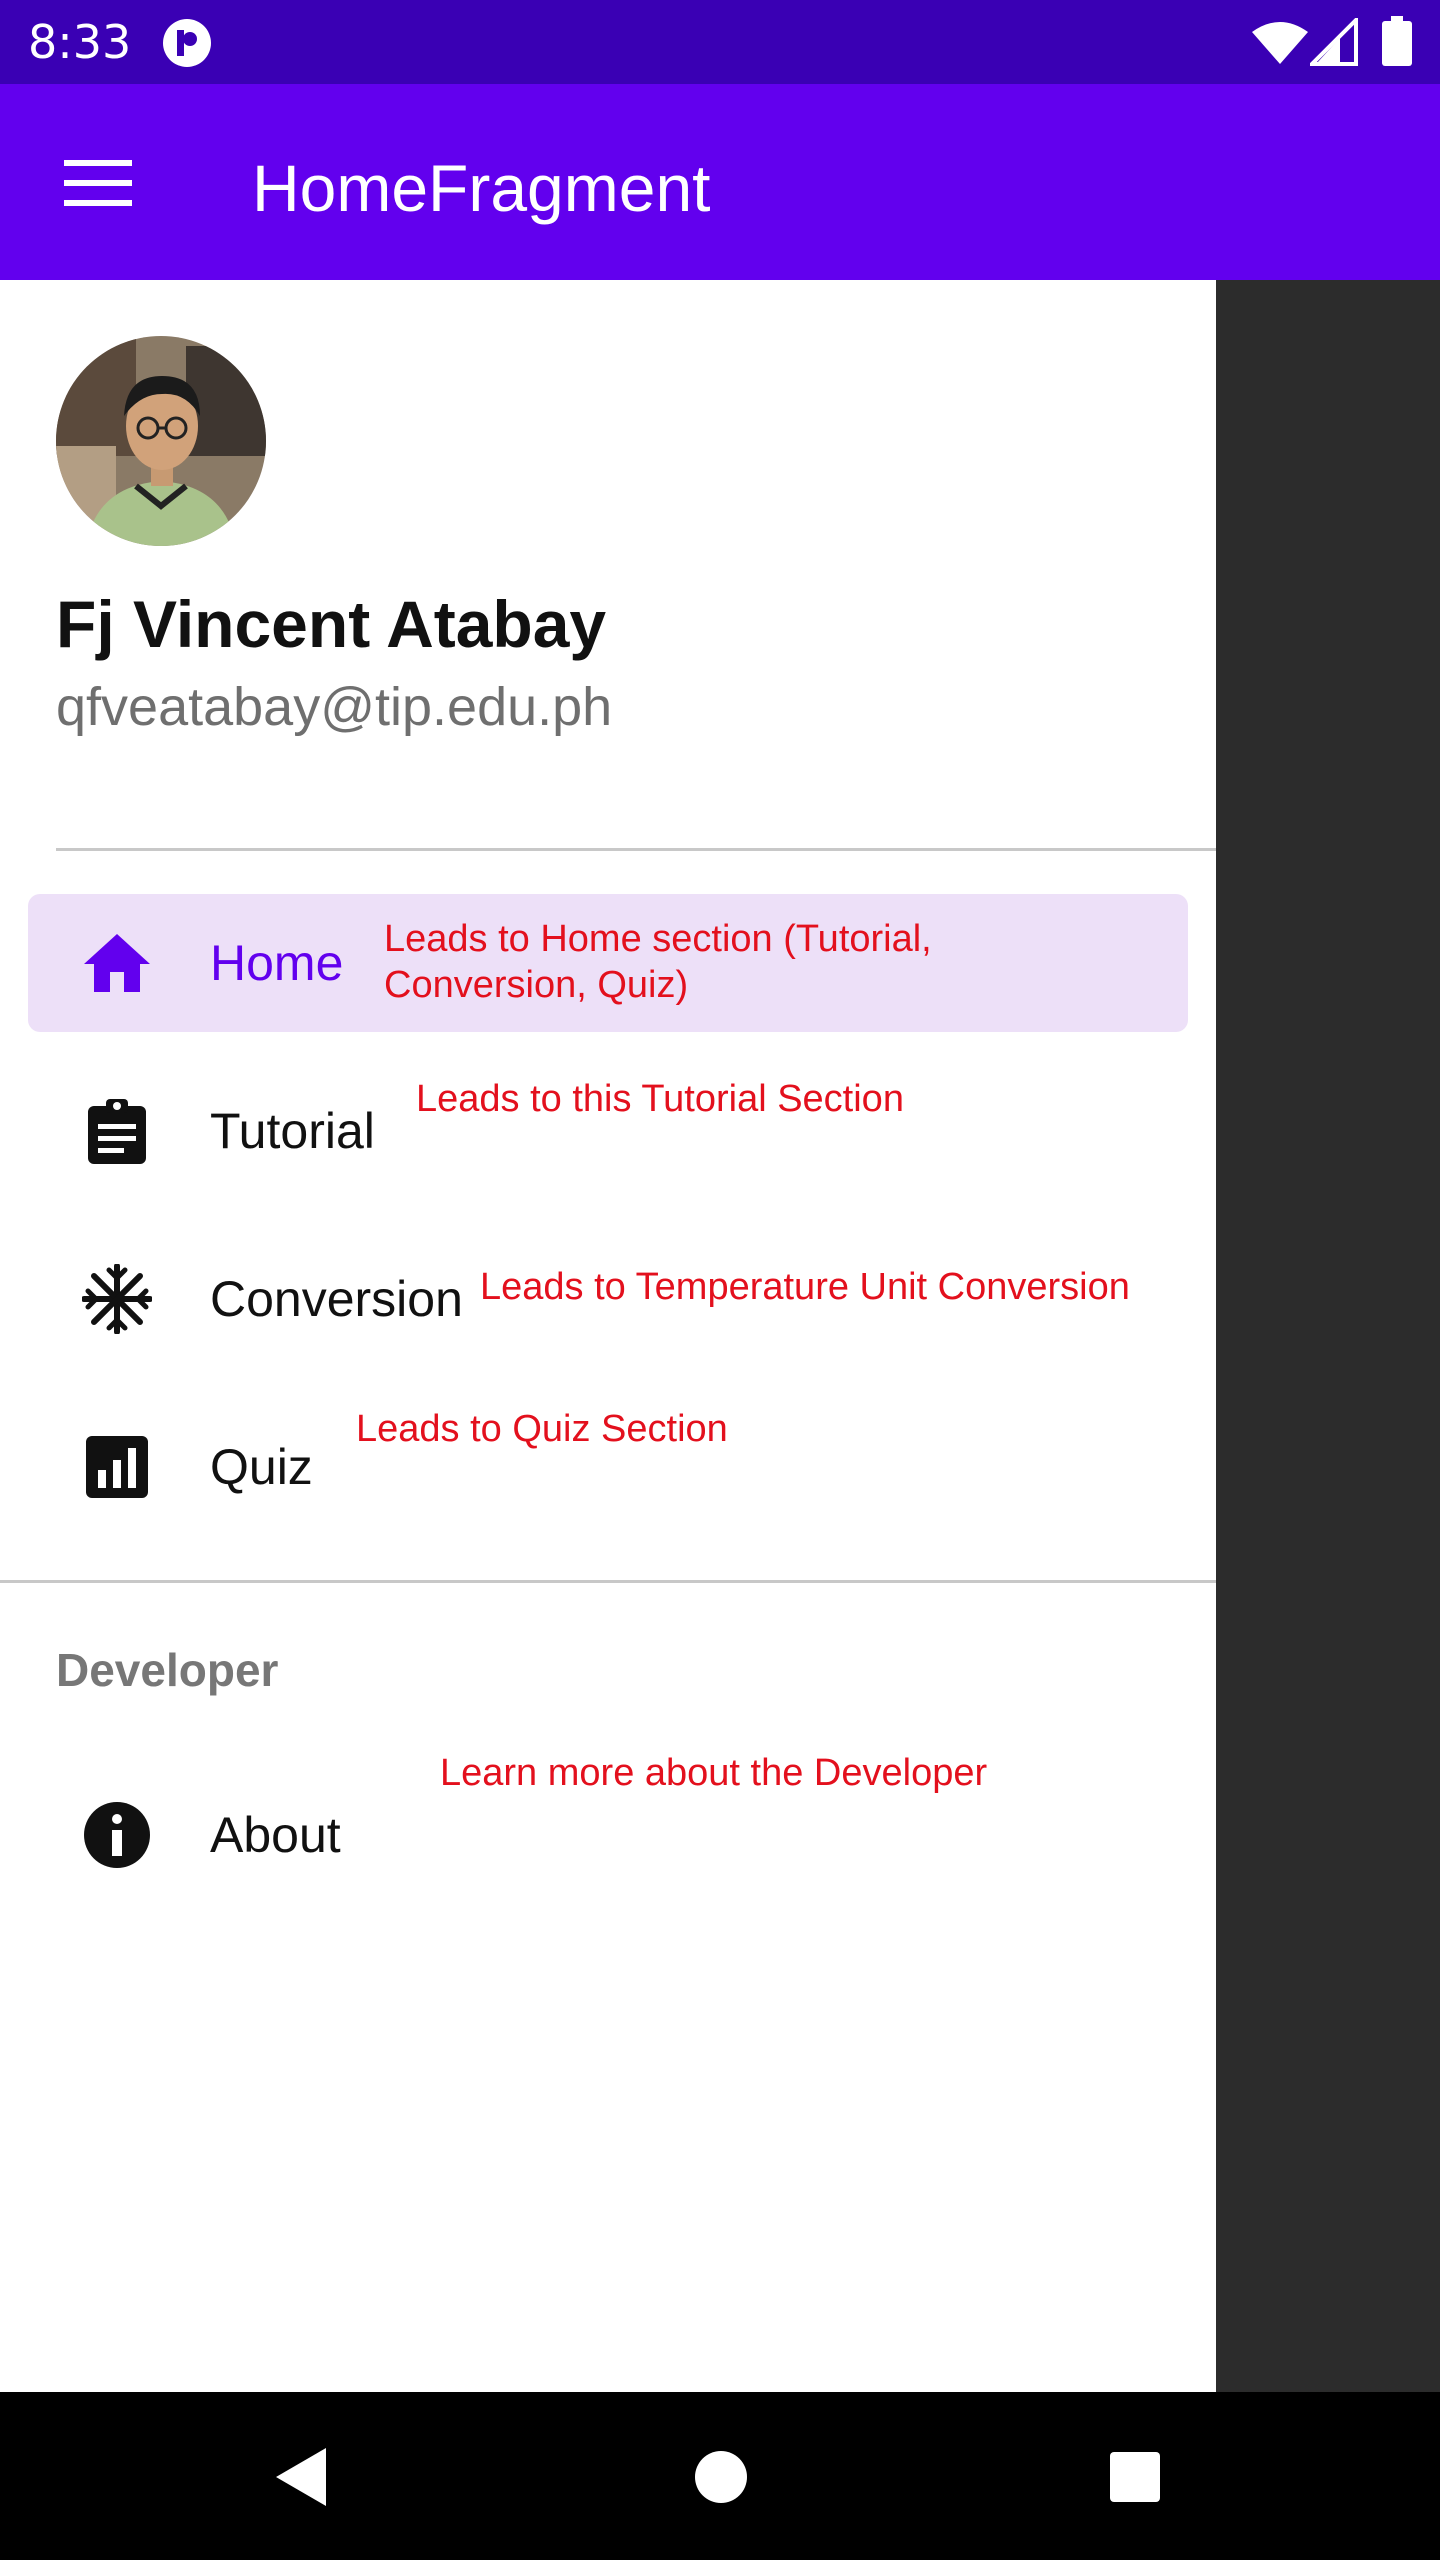 The width and height of the screenshot is (1440, 2560). What do you see at coordinates (277, 963) in the screenshot?
I see `nav-item-label: Home` at bounding box center [277, 963].